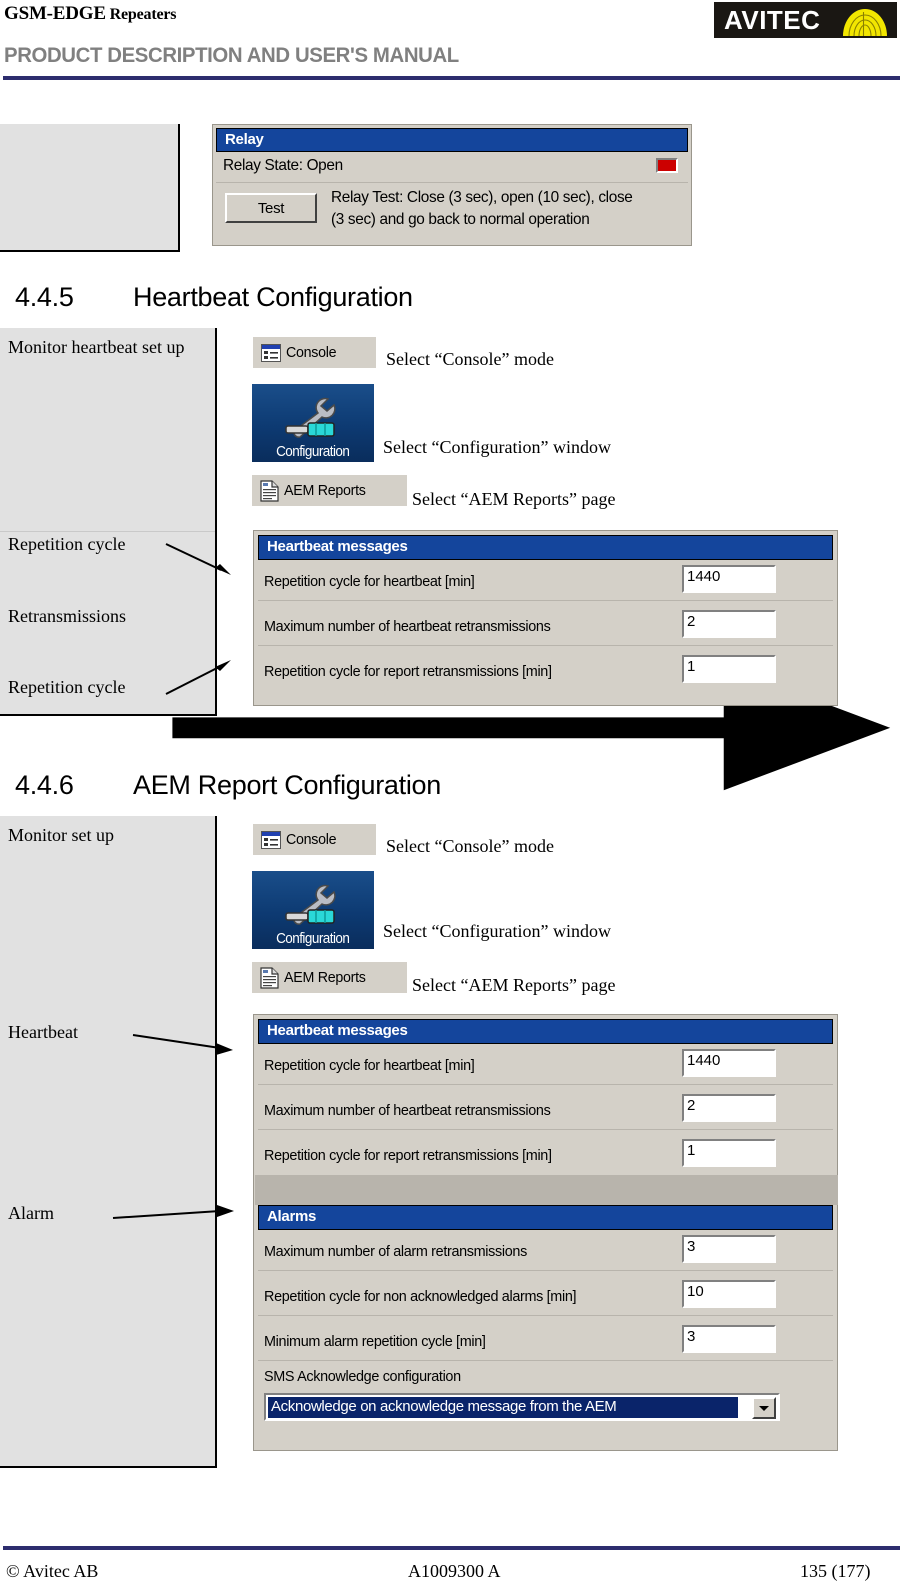  What do you see at coordinates (497, 931) in the screenshot?
I see `s446-configuration-note: Select “Configuration” window` at bounding box center [497, 931].